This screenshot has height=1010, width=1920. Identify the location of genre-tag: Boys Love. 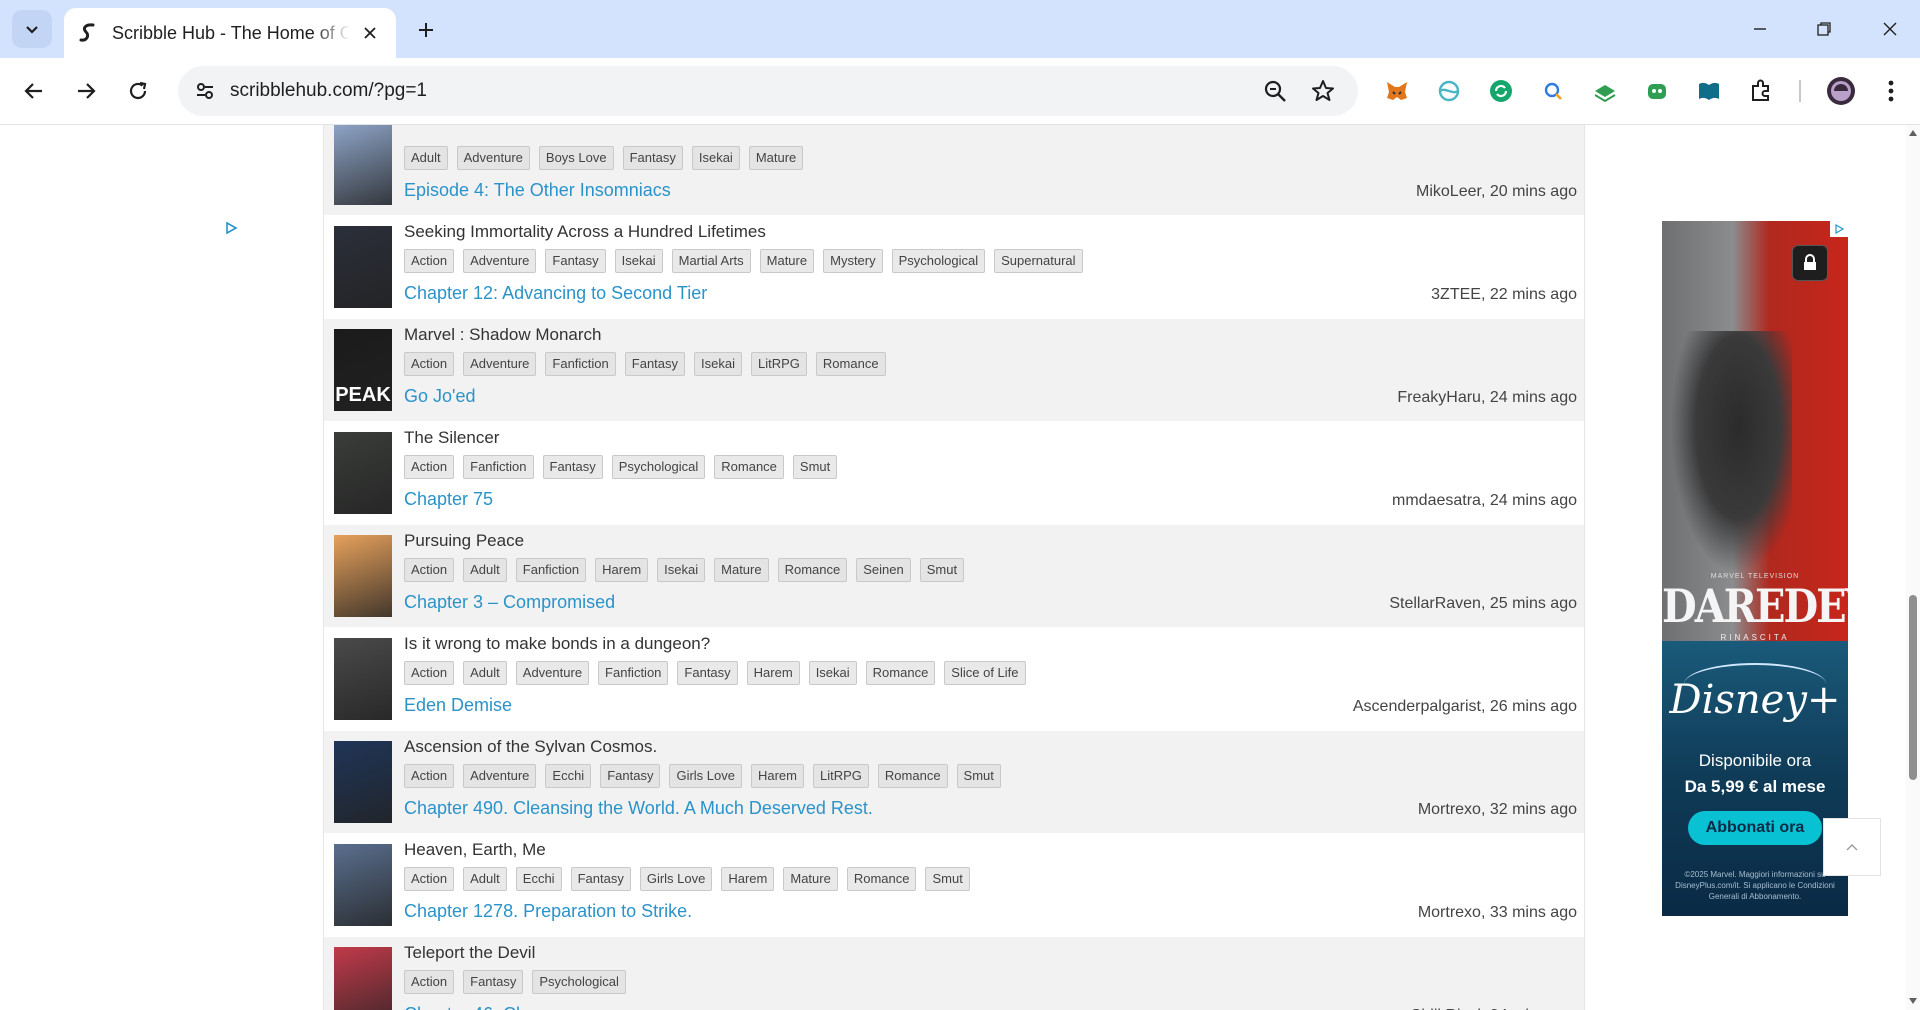
(576, 158).